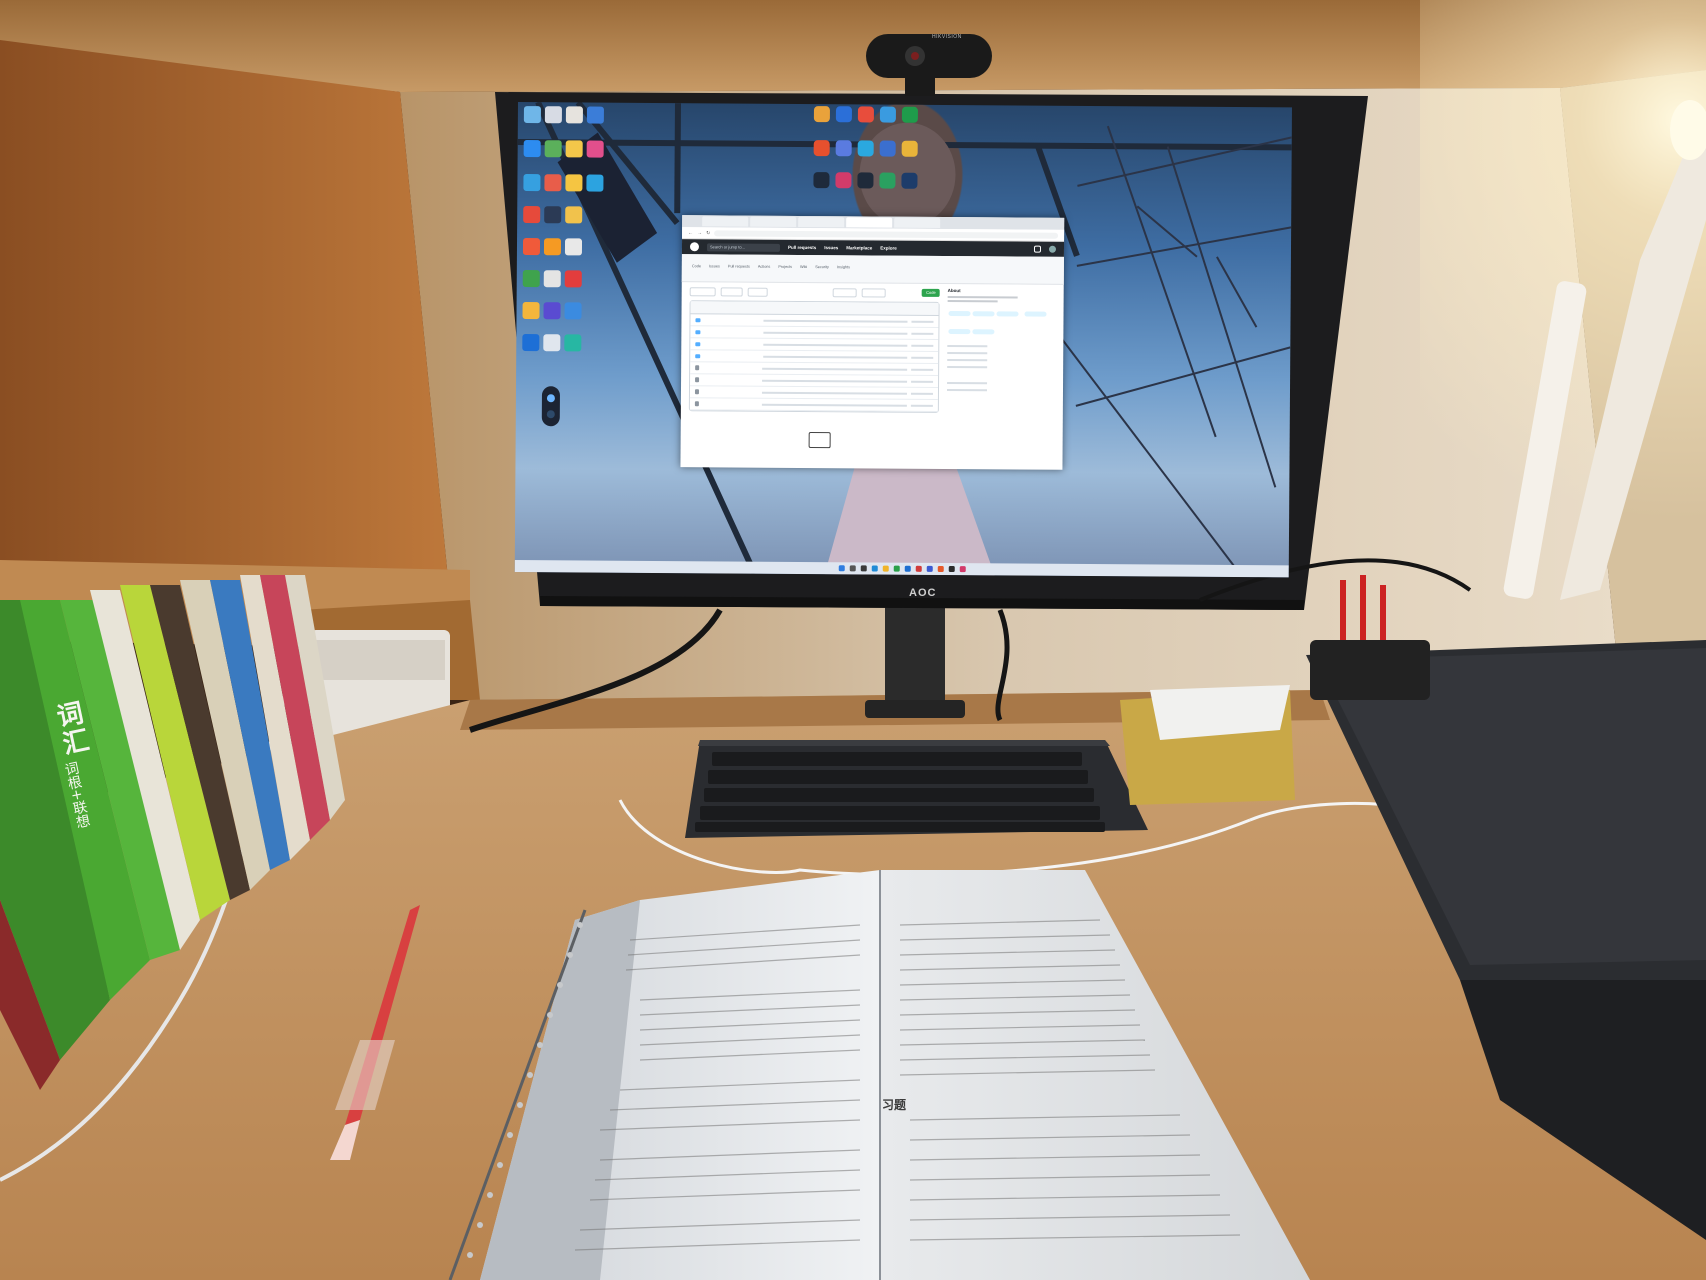 Image resolution: width=1706 pixels, height=1280 pixels. What do you see at coordinates (947, 37) in the screenshot?
I see `webcam-brand-label: HIKVISION` at bounding box center [947, 37].